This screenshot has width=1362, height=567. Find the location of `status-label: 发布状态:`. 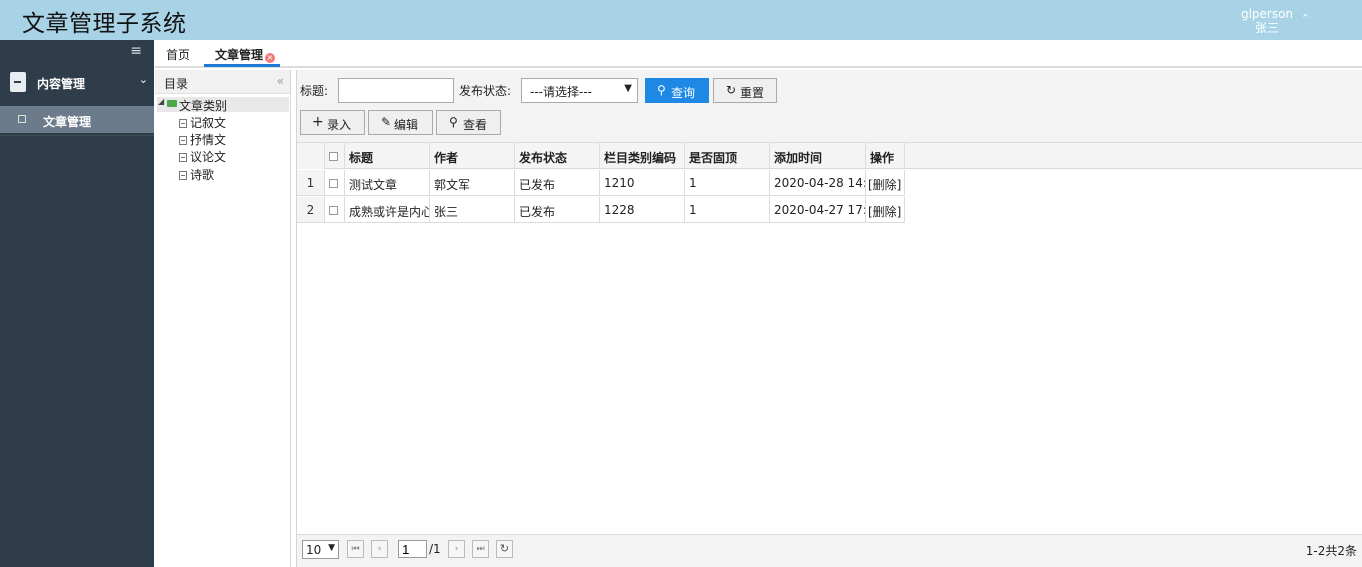

status-label: 发布状态: is located at coordinates (485, 91).